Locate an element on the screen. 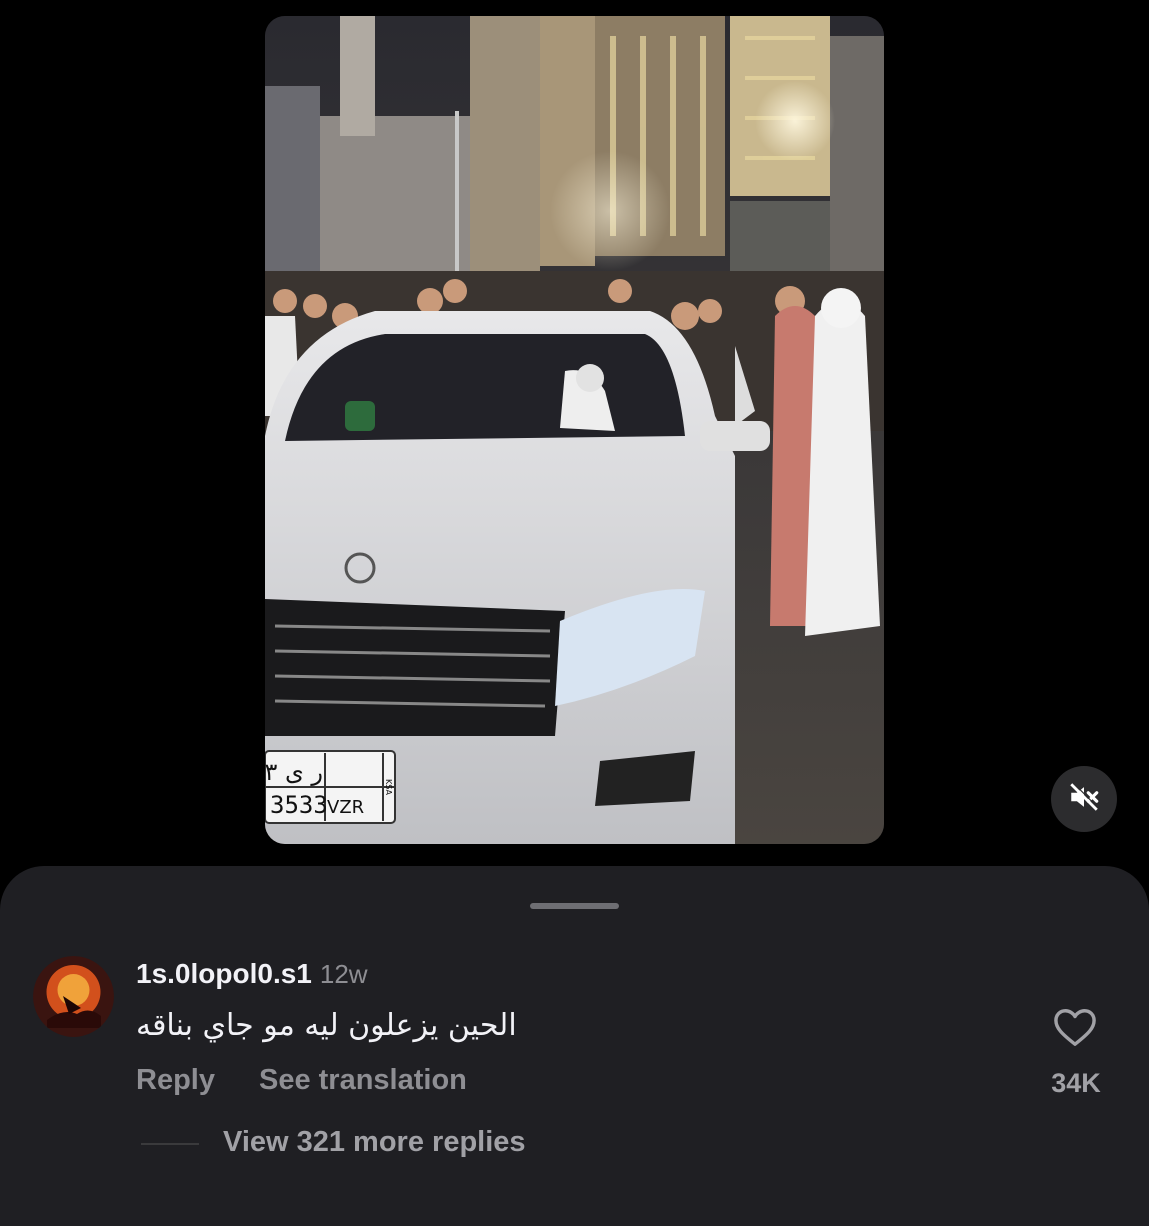  plate-letters: VZR is located at coordinates (345, 807).